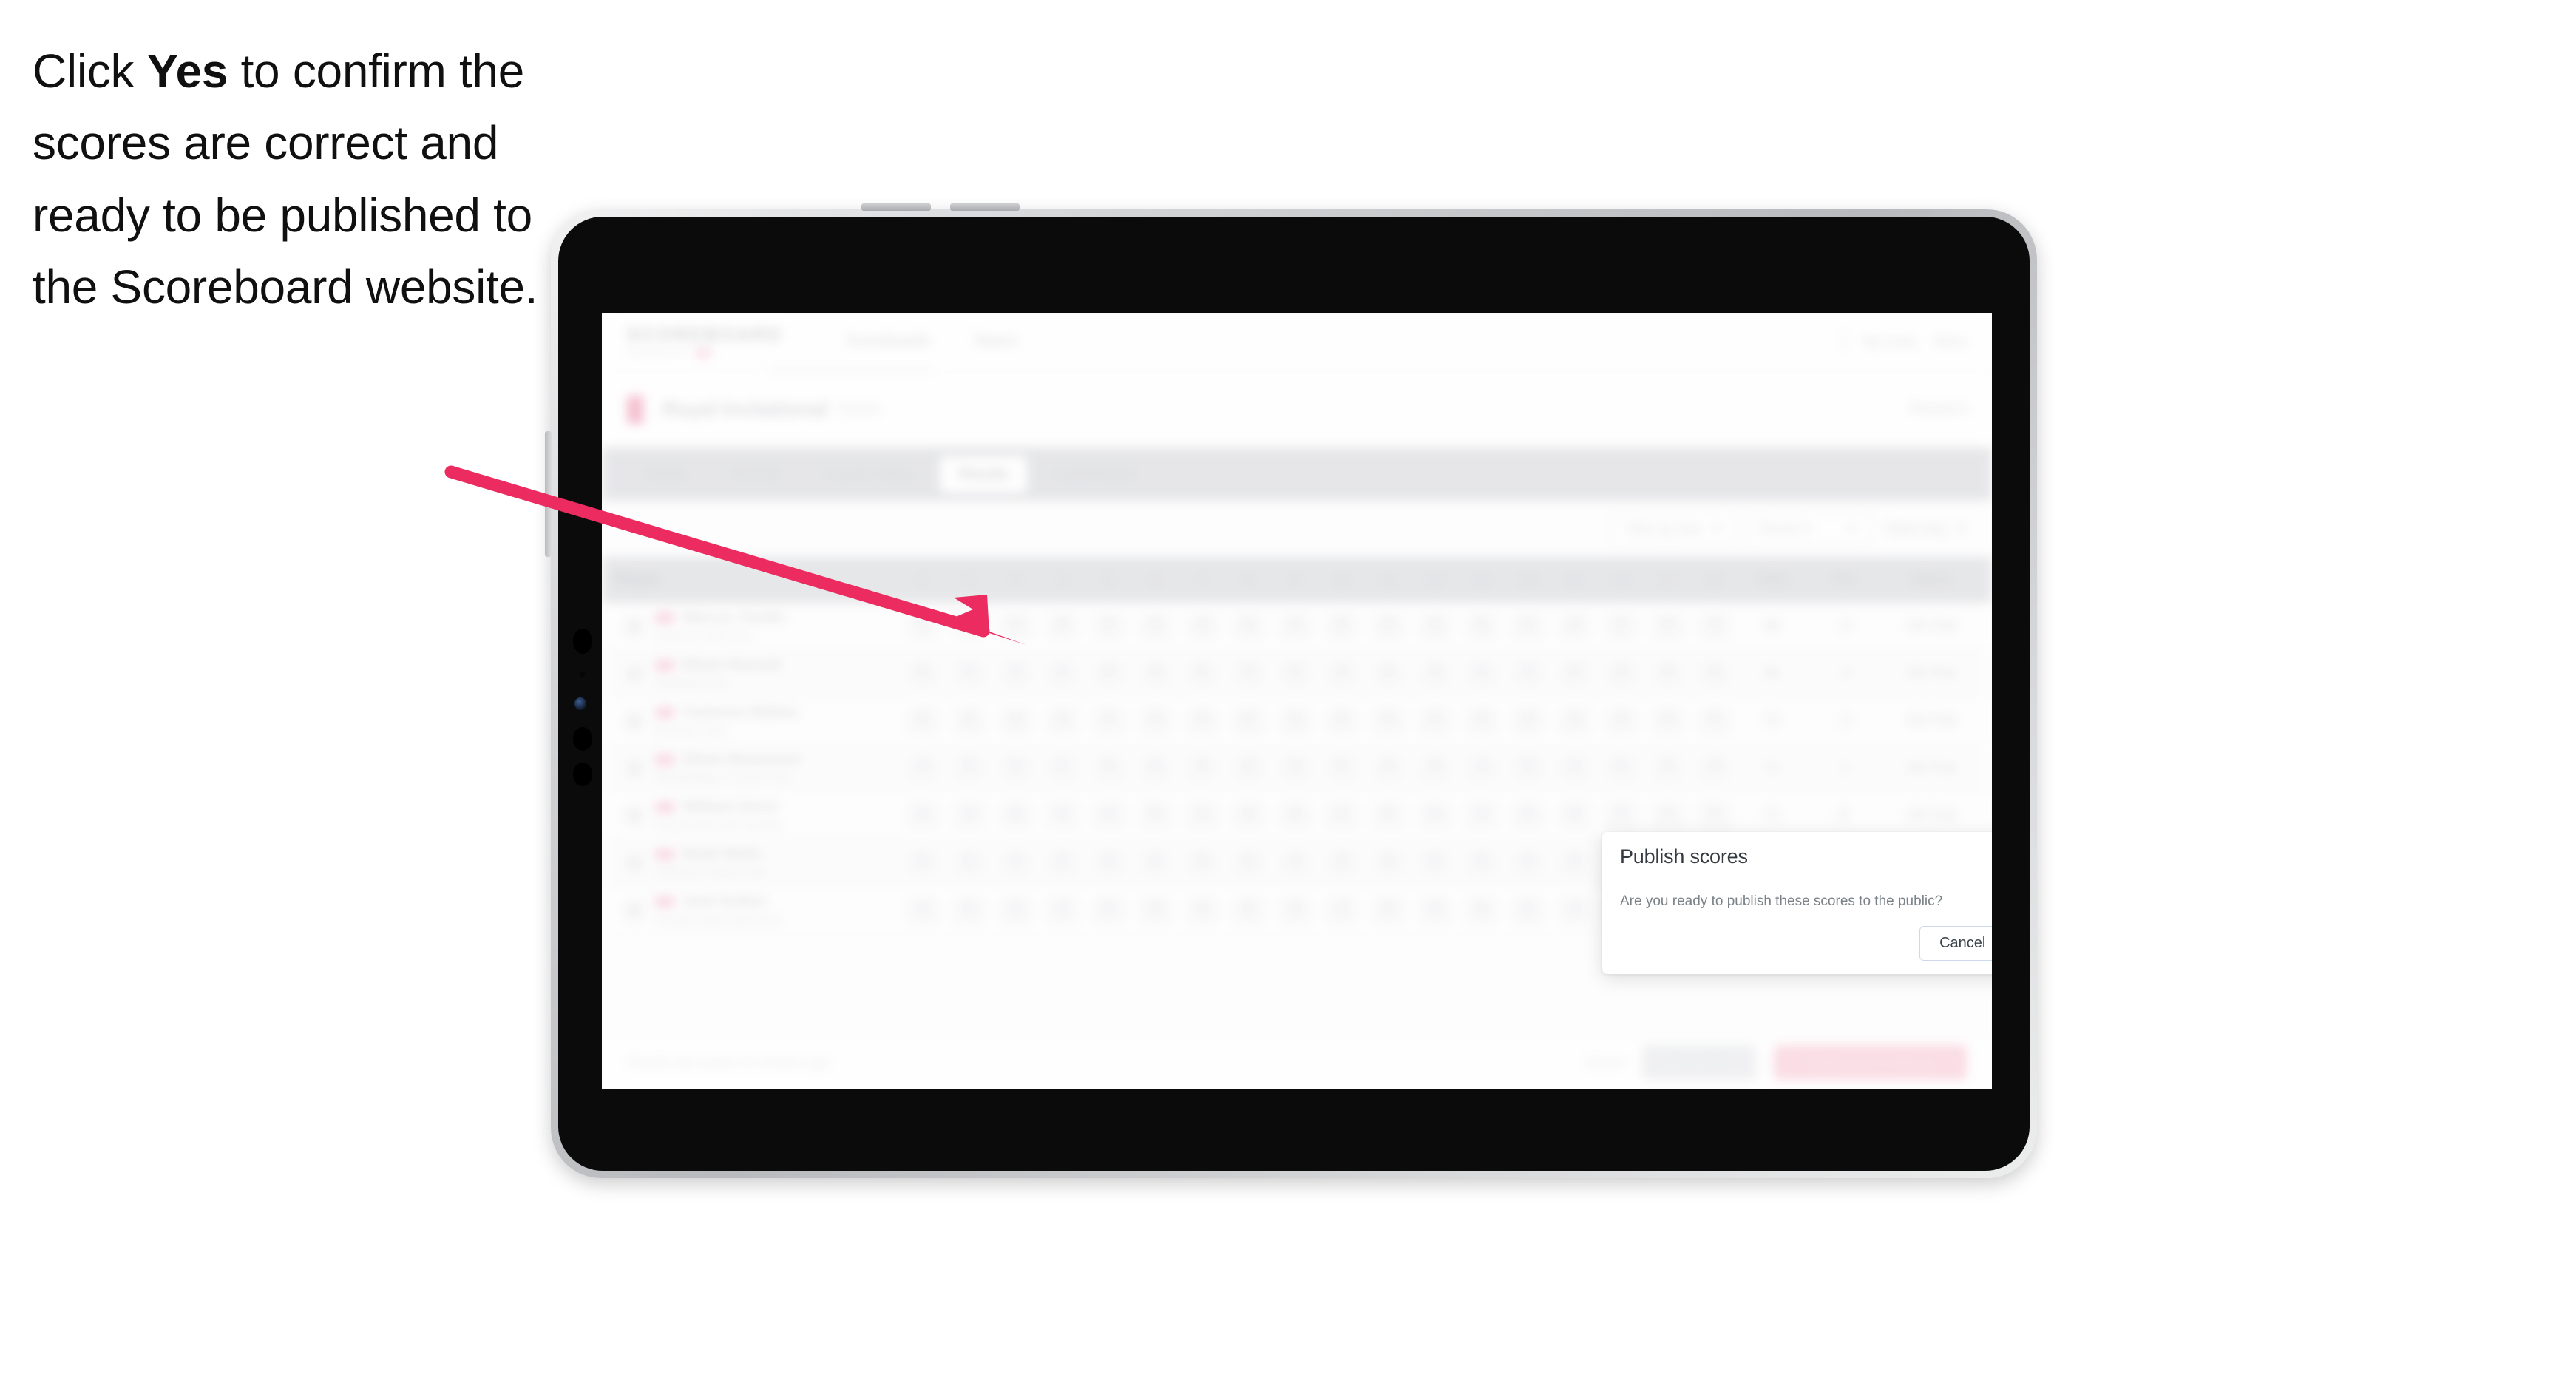 The width and height of the screenshot is (2576, 1386). I want to click on filter-round-select: Round 3, so click(1808, 529).